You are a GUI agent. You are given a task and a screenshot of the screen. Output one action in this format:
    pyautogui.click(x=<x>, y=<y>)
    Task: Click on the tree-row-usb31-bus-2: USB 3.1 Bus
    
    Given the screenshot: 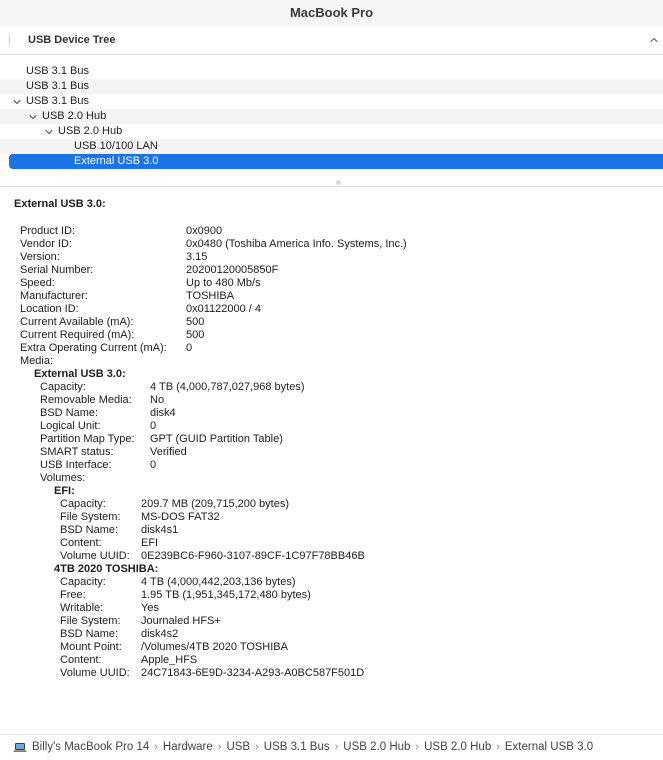 What is the action you would take?
    pyautogui.click(x=331, y=86)
    